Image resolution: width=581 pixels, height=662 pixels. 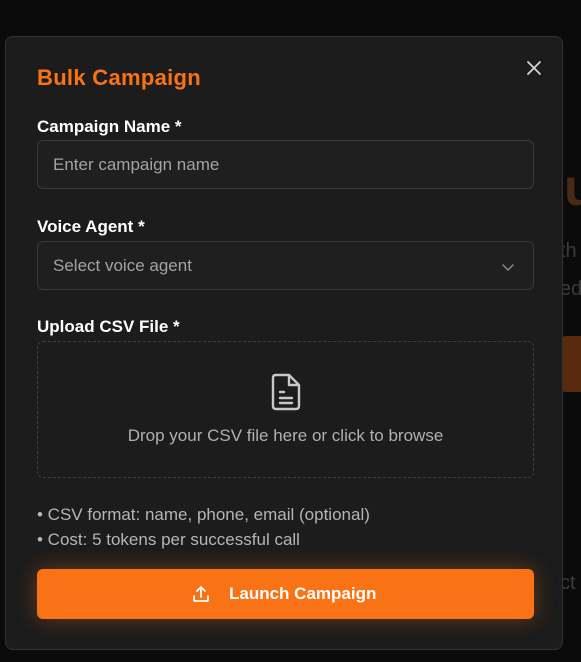 I want to click on chevron-down-icon, so click(x=508, y=267).